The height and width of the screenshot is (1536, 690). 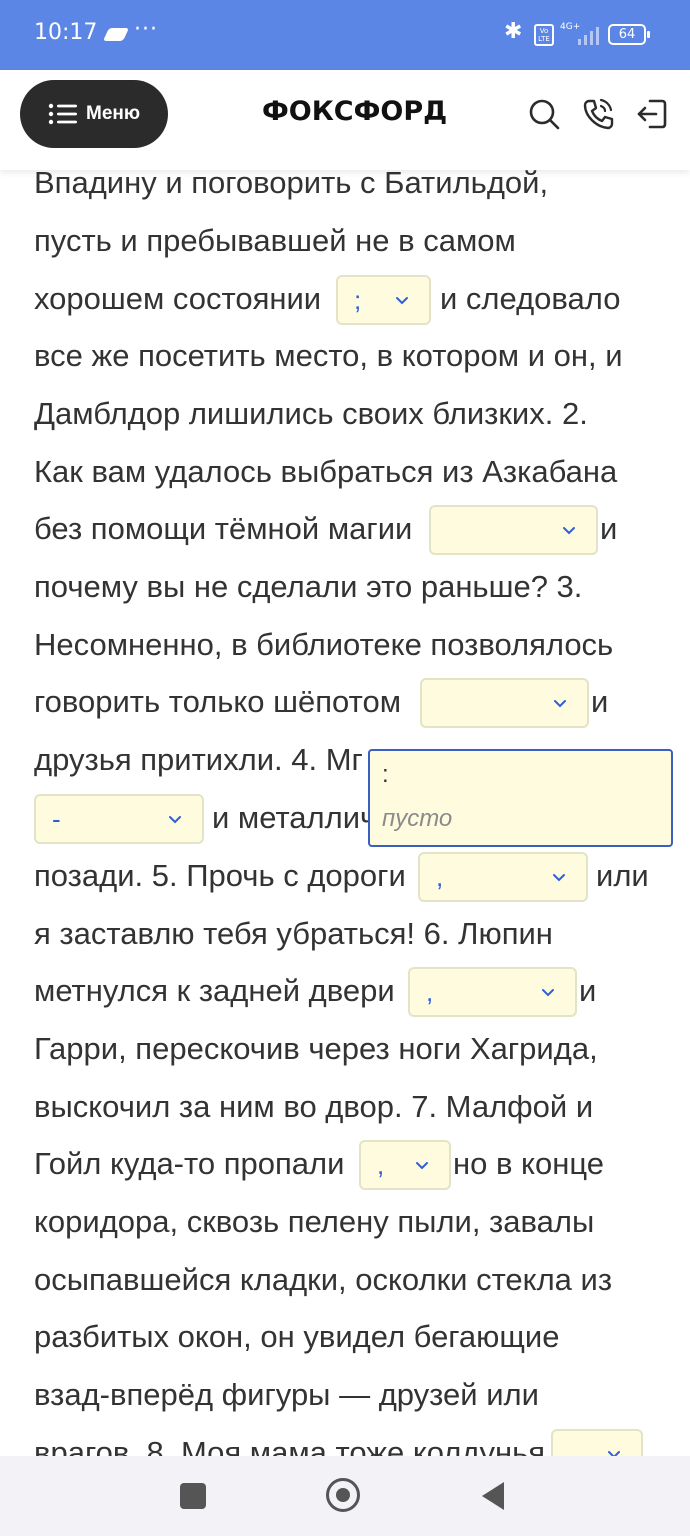 What do you see at coordinates (189, 1163) in the screenshot?
I see `text-line: Гойл куда-то пропали` at bounding box center [189, 1163].